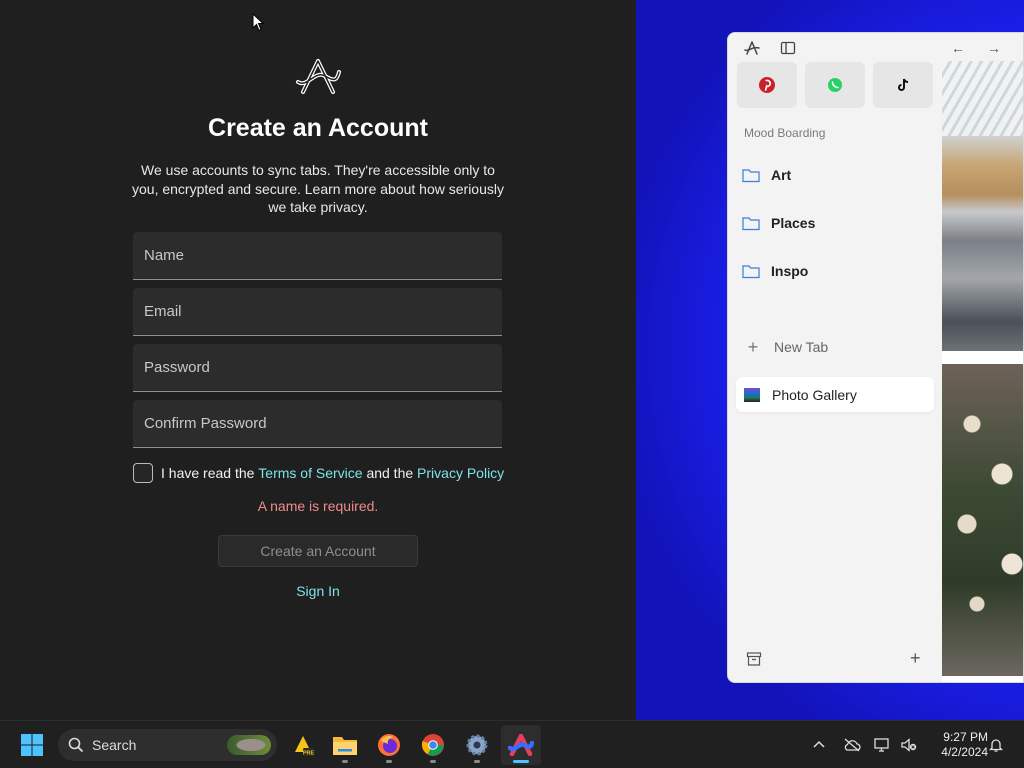 The image size is (1024, 768). Describe the element at coordinates (781, 175) in the screenshot. I see `folder-label: Art` at that location.